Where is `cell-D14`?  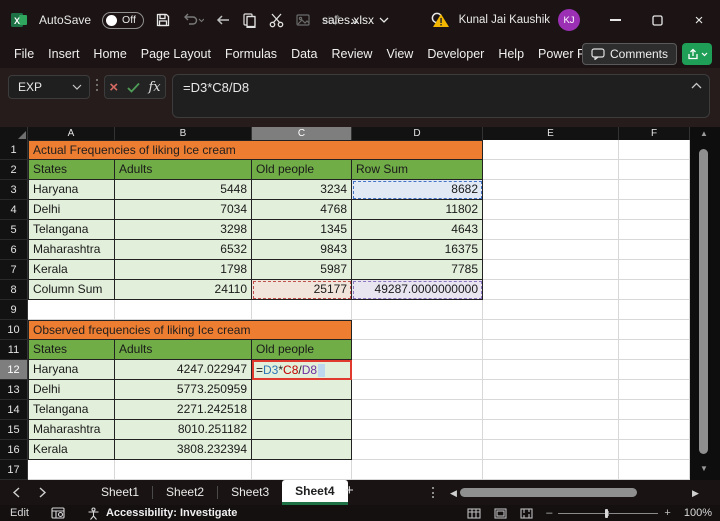
cell-D14 is located at coordinates (417, 410).